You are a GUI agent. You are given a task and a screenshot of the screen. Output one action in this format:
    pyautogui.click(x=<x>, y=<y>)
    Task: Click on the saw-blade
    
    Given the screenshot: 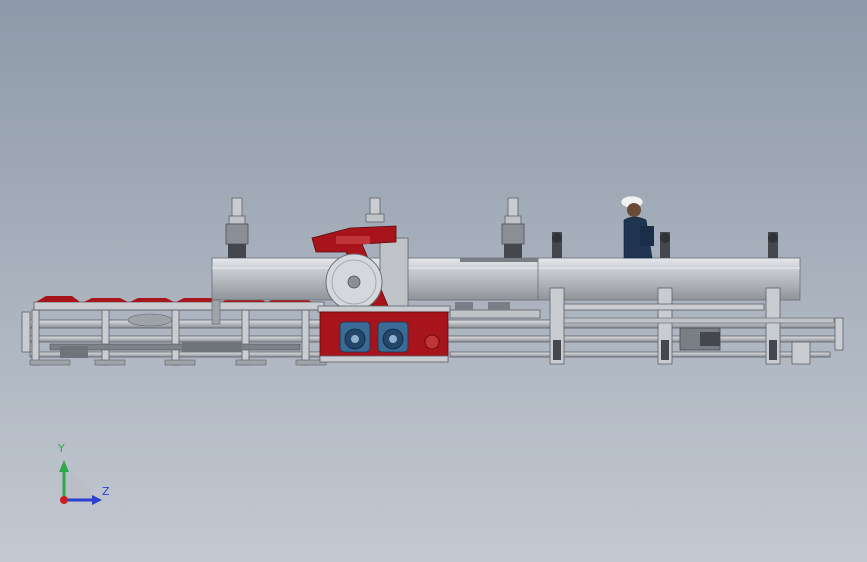 What is the action you would take?
    pyautogui.click(x=354, y=282)
    